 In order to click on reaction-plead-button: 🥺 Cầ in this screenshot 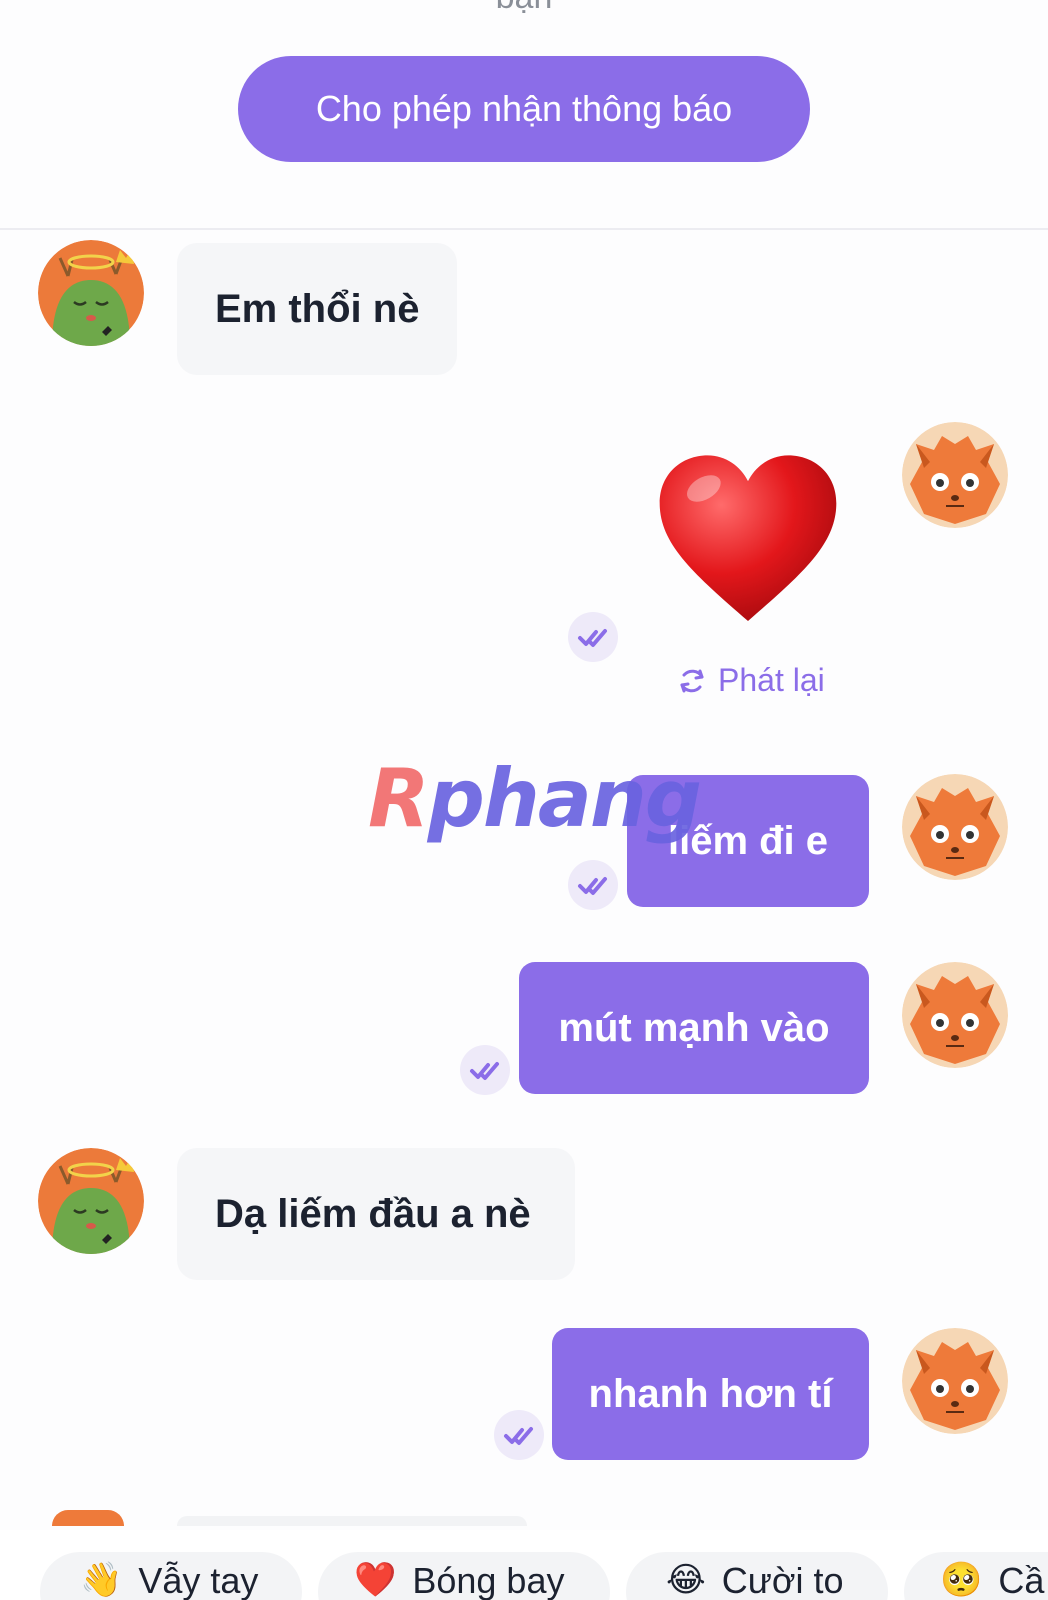, I will do `click(976, 1576)`.